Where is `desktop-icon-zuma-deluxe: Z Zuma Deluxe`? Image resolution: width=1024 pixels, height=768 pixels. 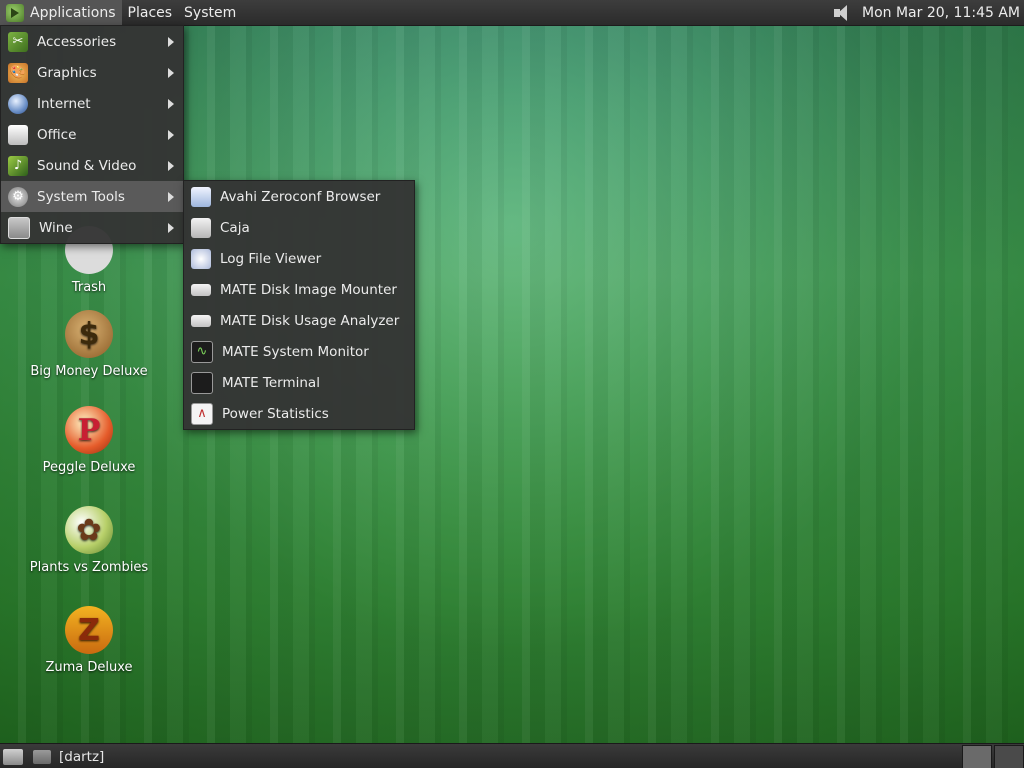 desktop-icon-zuma-deluxe: Z Zuma Deluxe is located at coordinates (89, 640).